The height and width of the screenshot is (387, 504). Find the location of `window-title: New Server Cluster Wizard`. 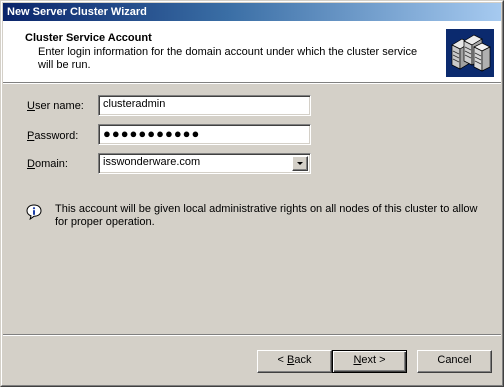

window-title: New Server Cluster Wizard is located at coordinates (77, 12).